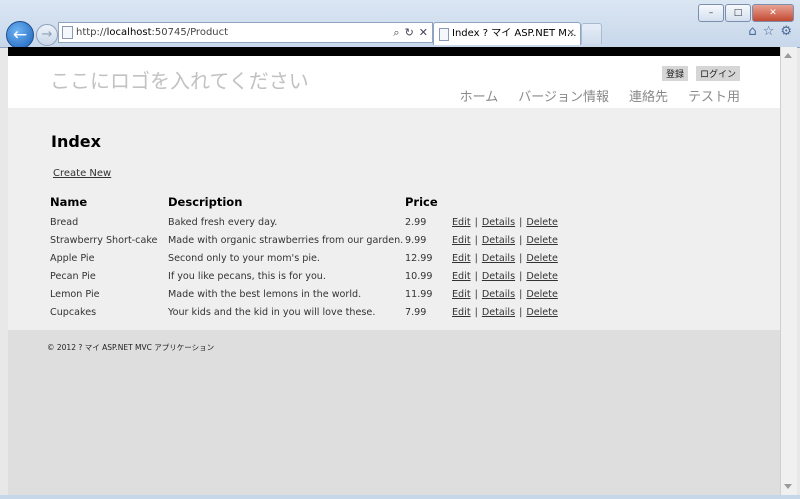  Describe the element at coordinates (72, 258) in the screenshot. I see `product-name: Apple Pie` at that location.